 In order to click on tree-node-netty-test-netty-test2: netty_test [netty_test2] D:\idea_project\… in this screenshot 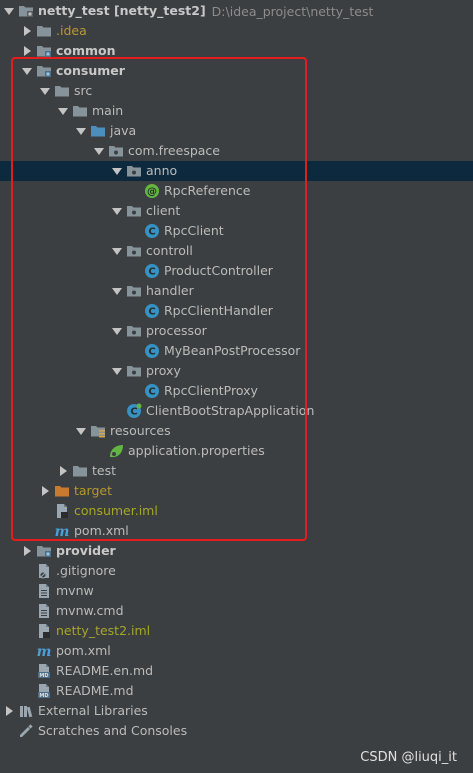, I will do `click(236, 11)`.